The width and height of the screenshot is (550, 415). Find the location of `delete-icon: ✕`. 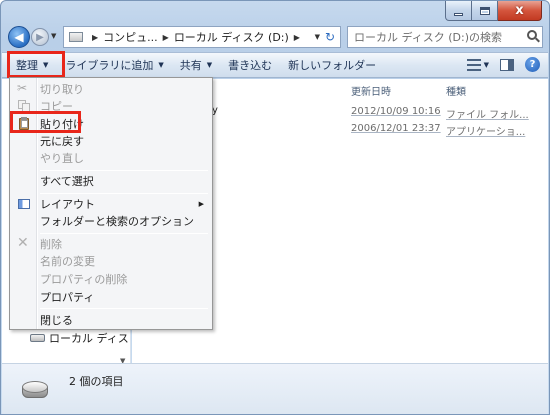

delete-icon: ✕ is located at coordinates (23, 243).